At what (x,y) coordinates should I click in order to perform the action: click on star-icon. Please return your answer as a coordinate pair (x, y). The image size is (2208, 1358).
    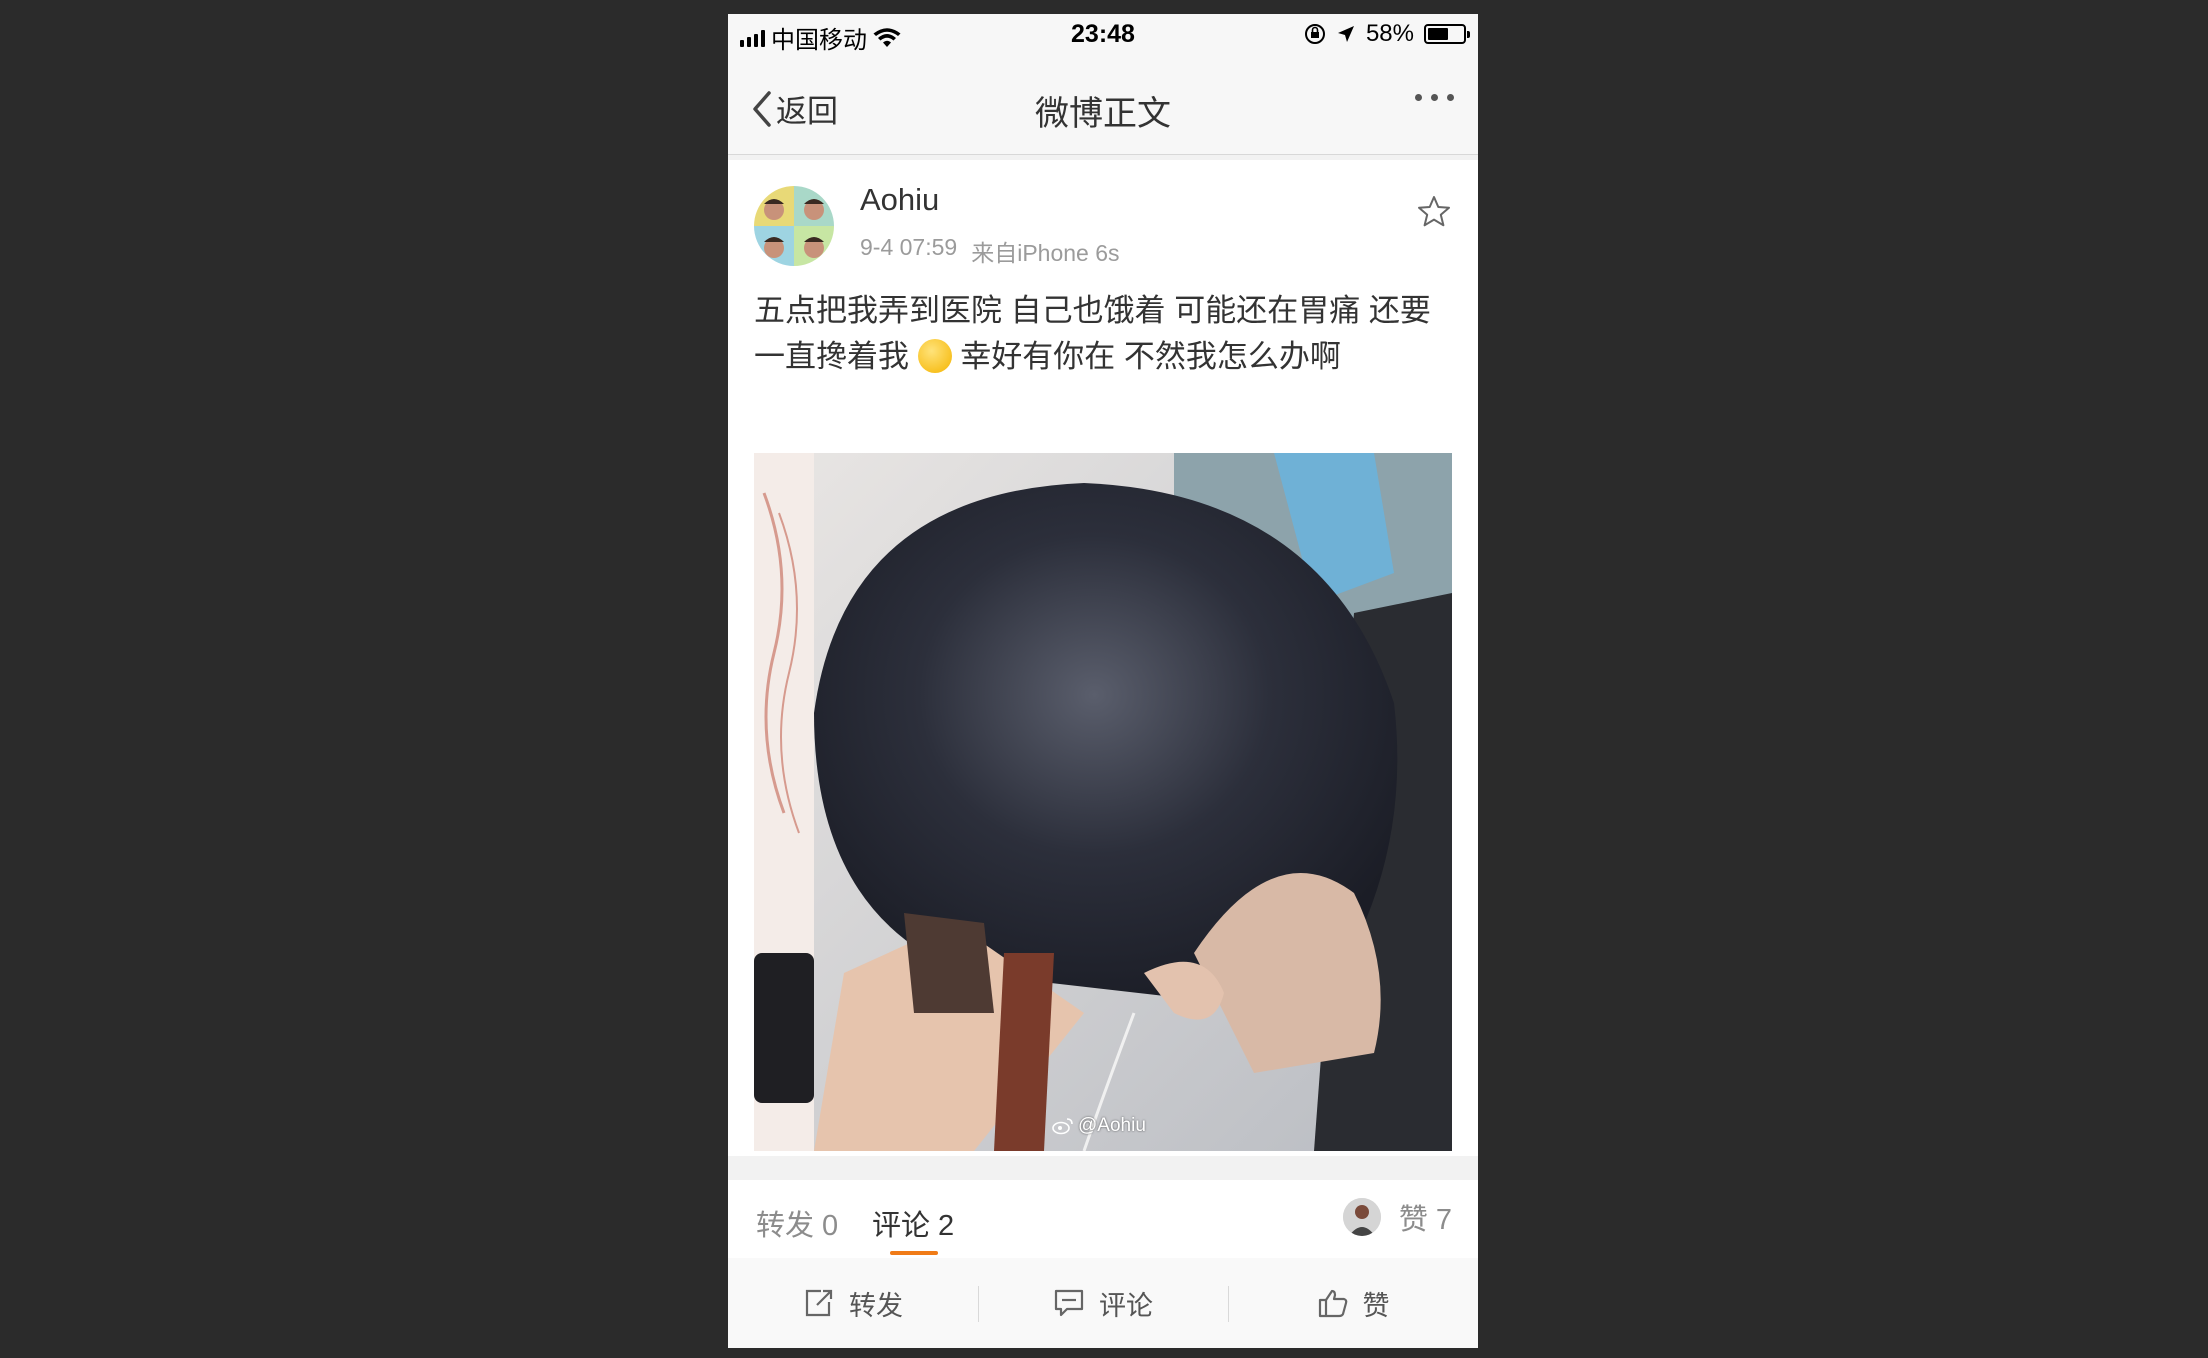
    Looking at the image, I should click on (1434, 211).